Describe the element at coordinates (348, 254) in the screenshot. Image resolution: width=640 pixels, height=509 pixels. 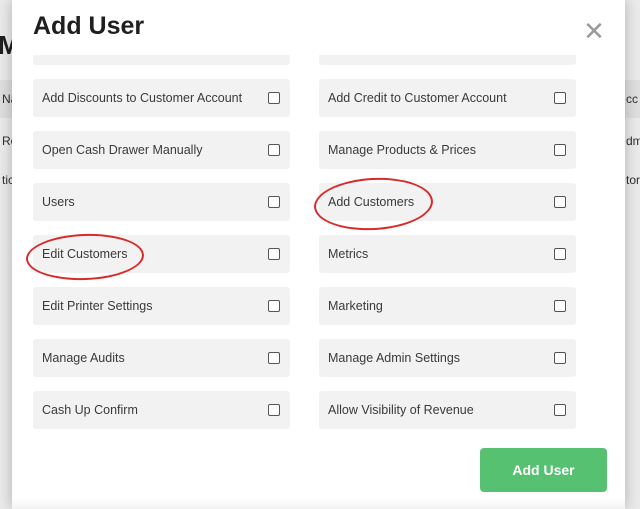
I see `permission-label: Metrics` at that location.